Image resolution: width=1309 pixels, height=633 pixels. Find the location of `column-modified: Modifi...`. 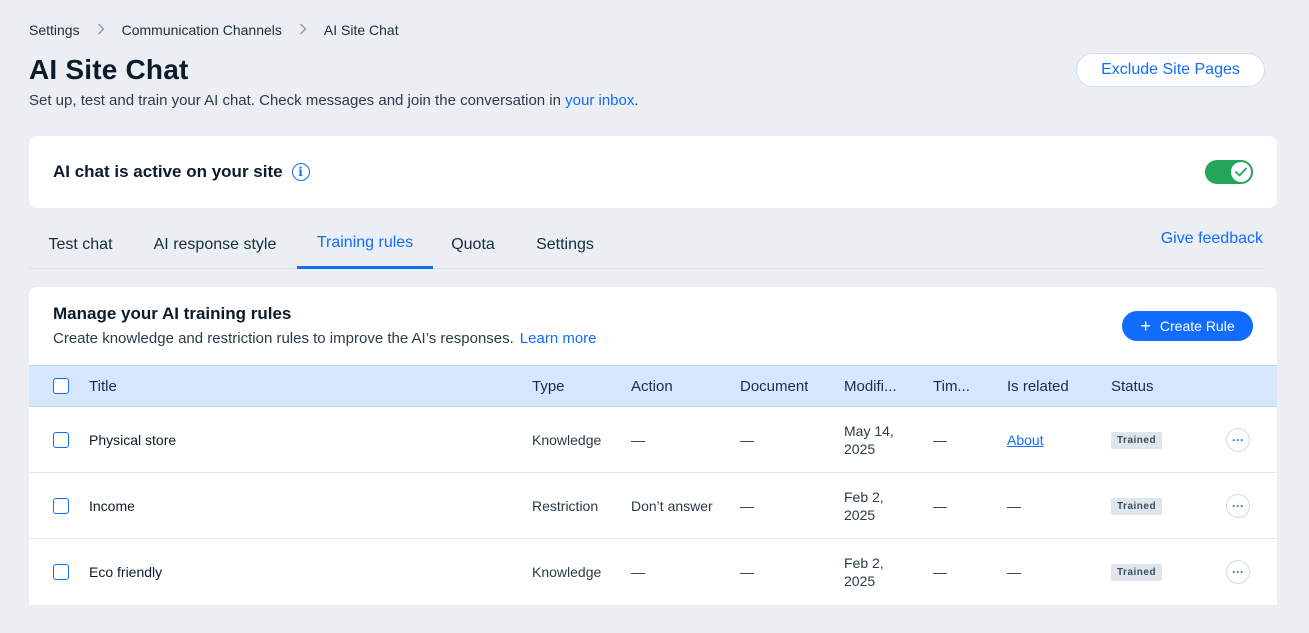

column-modified: Modifi... is located at coordinates (880, 386).